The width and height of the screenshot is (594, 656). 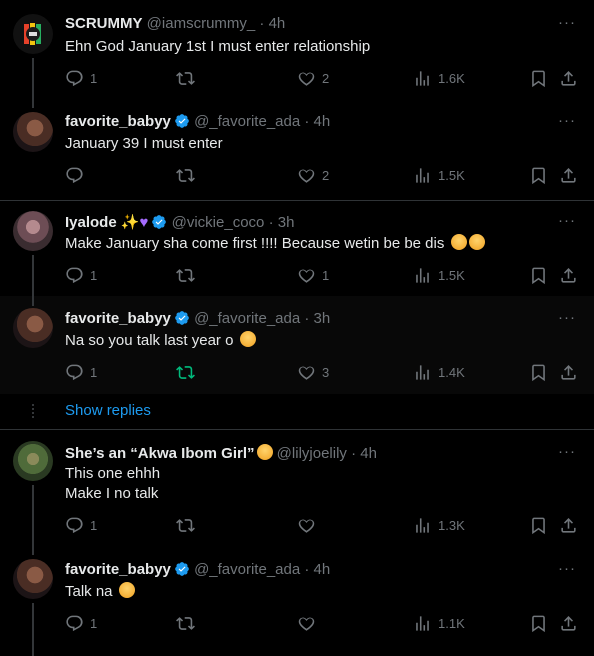 I want to click on like-count: 1, so click(x=326, y=275).